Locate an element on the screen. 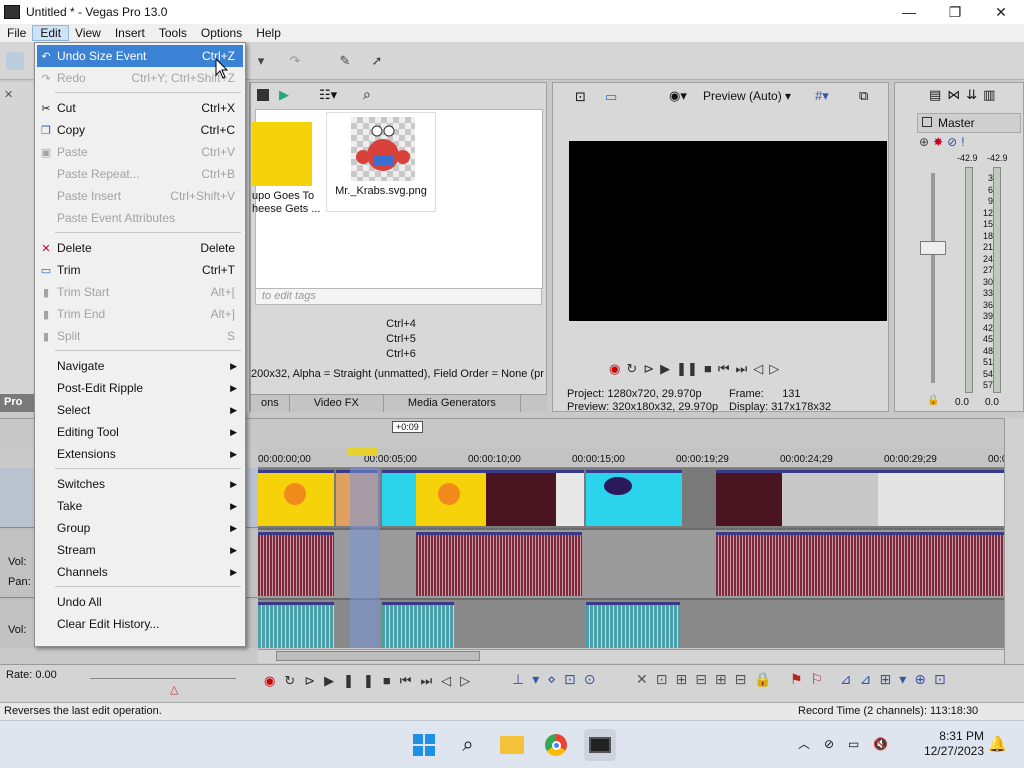 The image size is (1024, 768). menu-item-undo-all: Undo All is located at coordinates (140, 602).